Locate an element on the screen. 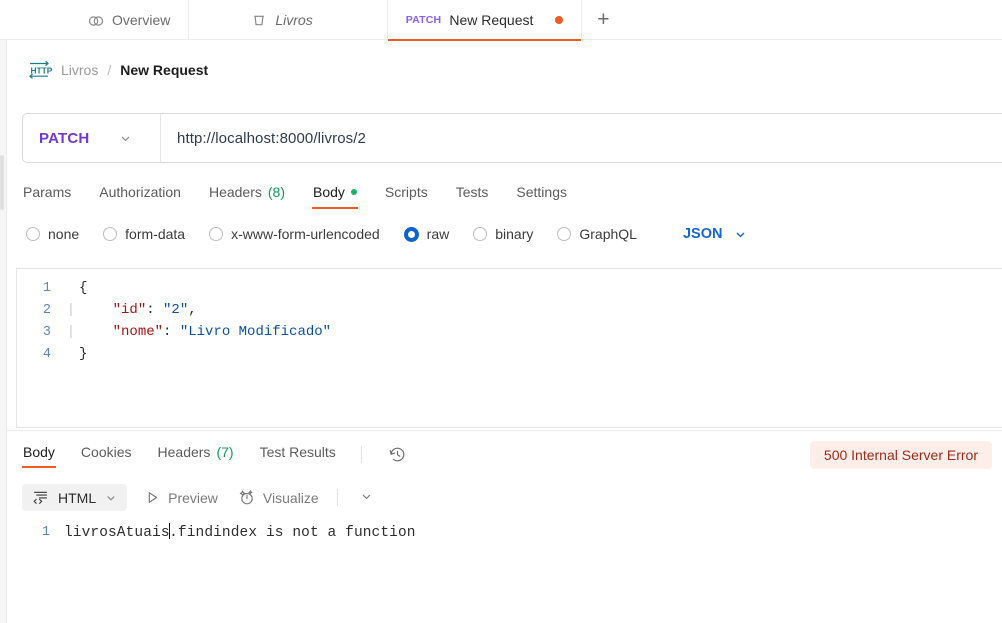 The image size is (1002, 623). tab-bar: Overview Livros PATCH New Request + is located at coordinates (501, 20).